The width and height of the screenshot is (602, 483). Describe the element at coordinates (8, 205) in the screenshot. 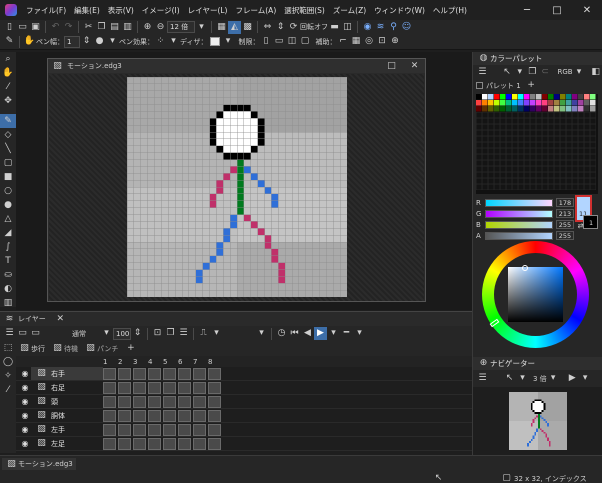

I see `filled-ellipse-tool-icon: ●` at that location.